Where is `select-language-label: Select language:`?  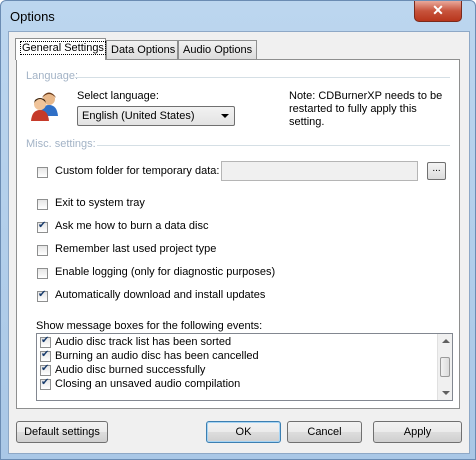
select-language-label: Select language: is located at coordinates (118, 96).